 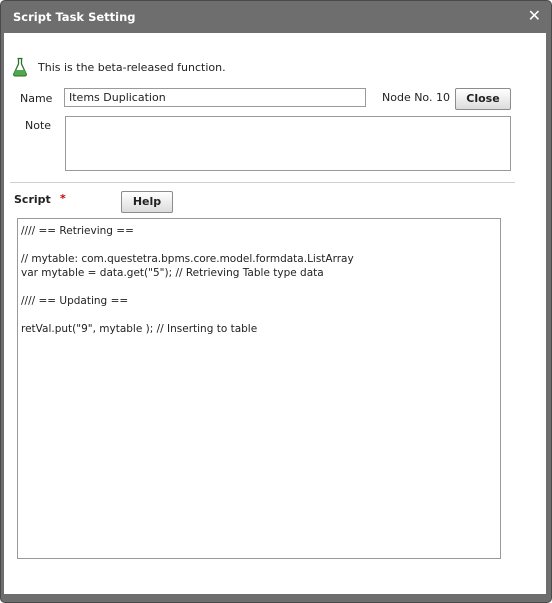 I want to click on name-input, so click(x=215, y=97).